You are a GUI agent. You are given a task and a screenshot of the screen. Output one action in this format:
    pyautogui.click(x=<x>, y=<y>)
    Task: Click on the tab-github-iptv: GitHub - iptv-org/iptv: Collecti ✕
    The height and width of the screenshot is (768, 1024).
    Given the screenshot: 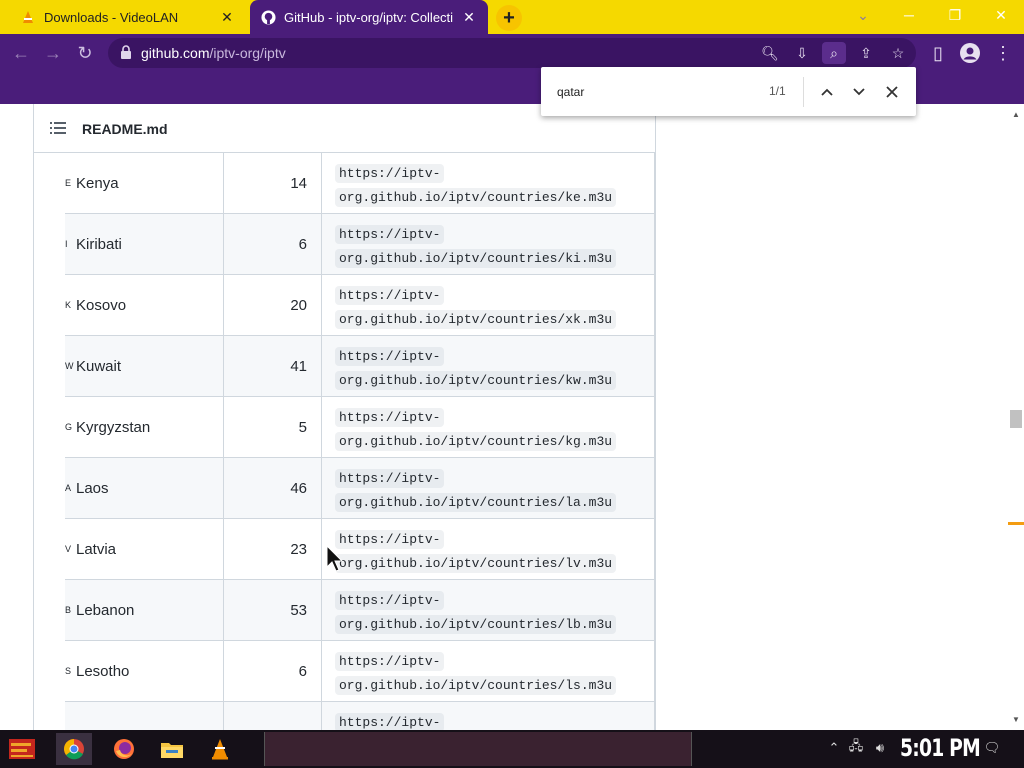 What is the action you would take?
    pyautogui.click(x=369, y=17)
    